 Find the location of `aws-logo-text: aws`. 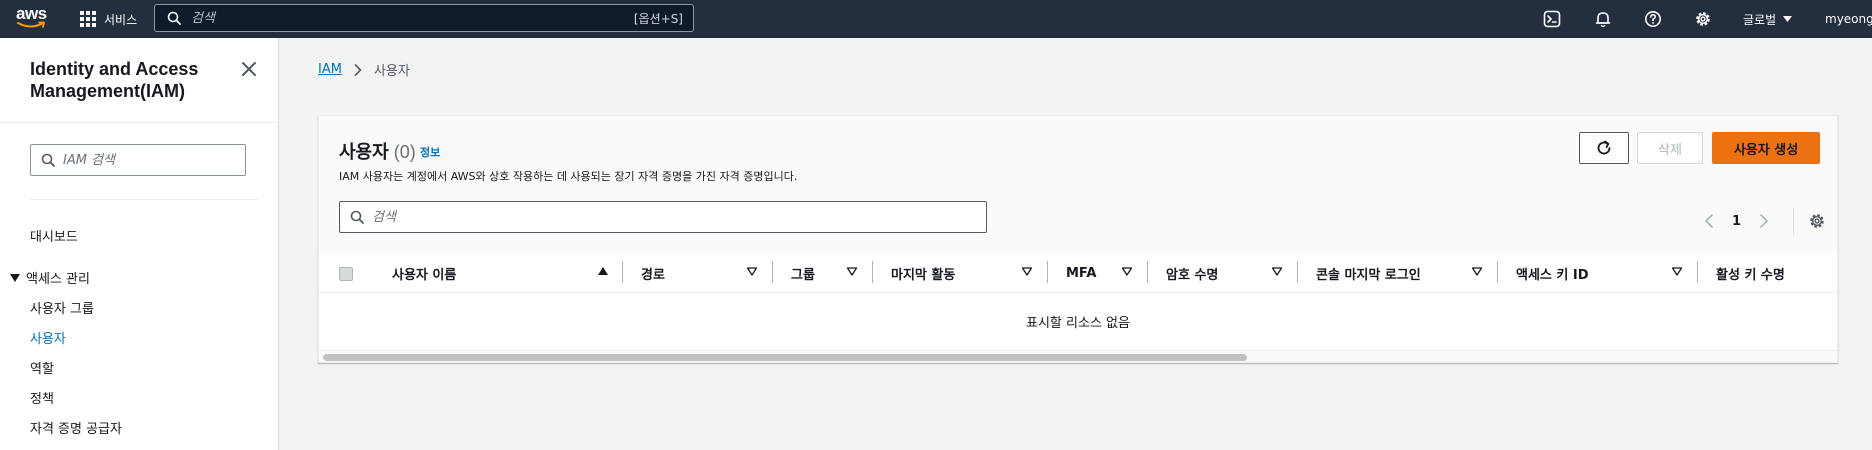

aws-logo-text: aws is located at coordinates (31, 13).